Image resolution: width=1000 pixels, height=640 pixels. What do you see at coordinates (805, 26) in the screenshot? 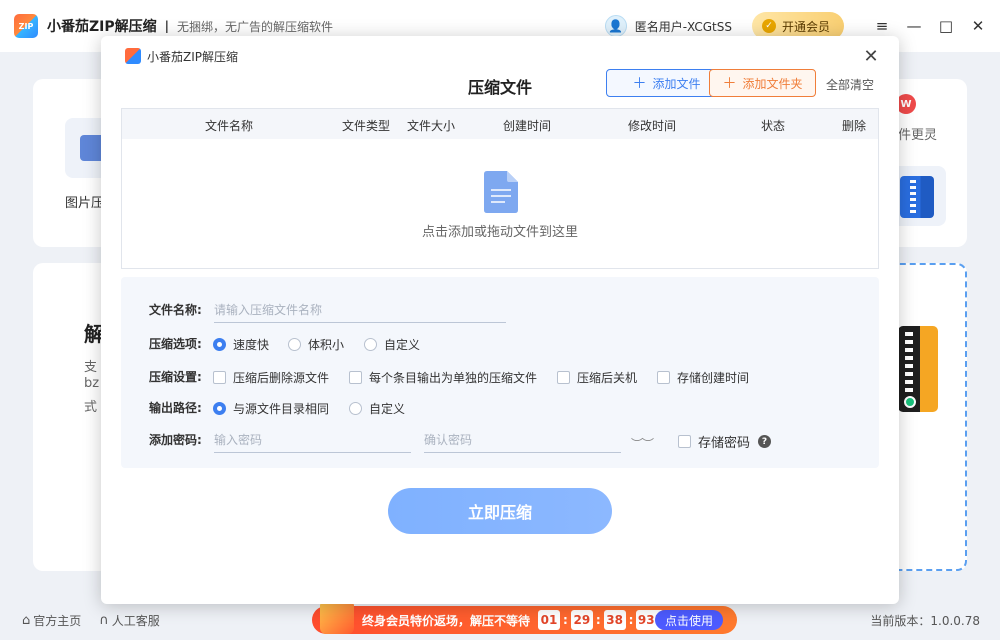
I see `open-vip-label: 开通会员` at bounding box center [805, 26].